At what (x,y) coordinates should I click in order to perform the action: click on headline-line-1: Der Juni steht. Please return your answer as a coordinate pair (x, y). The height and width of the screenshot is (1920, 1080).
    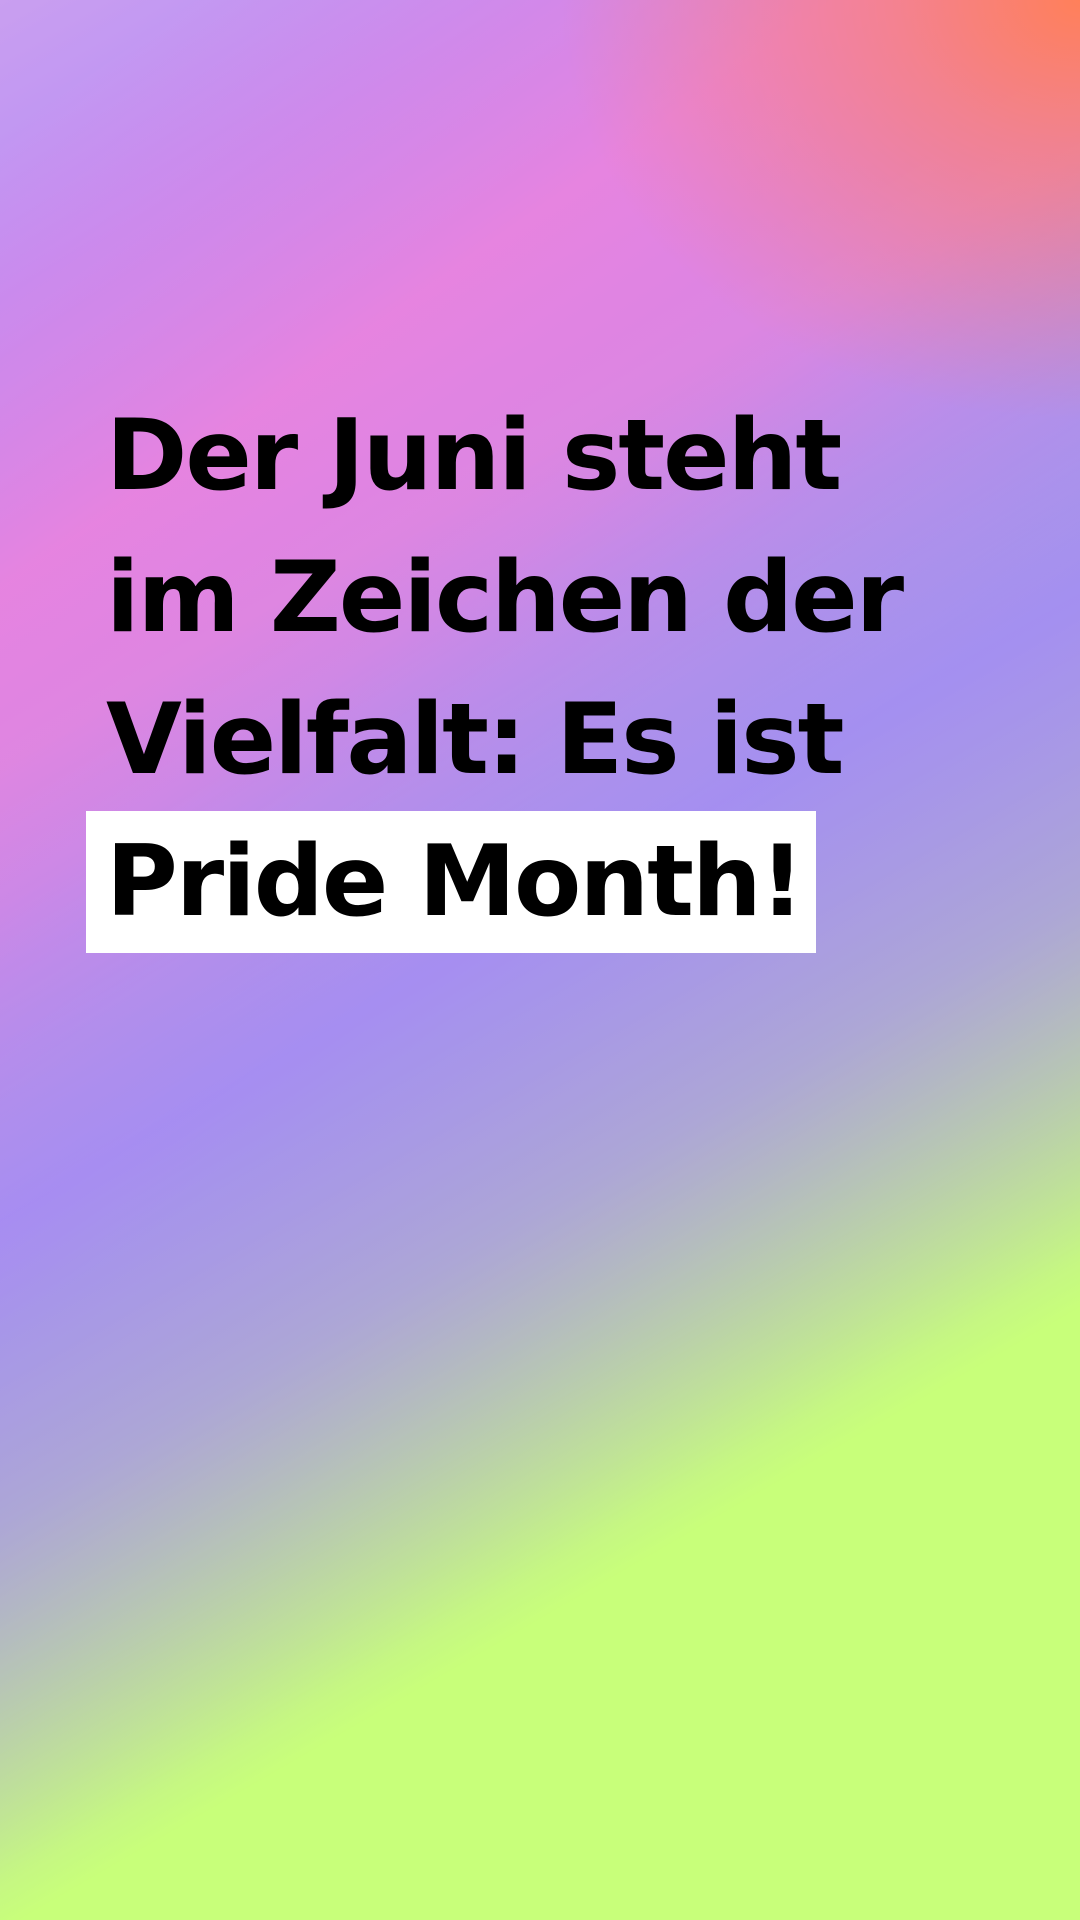
    Looking at the image, I should click on (474, 456).